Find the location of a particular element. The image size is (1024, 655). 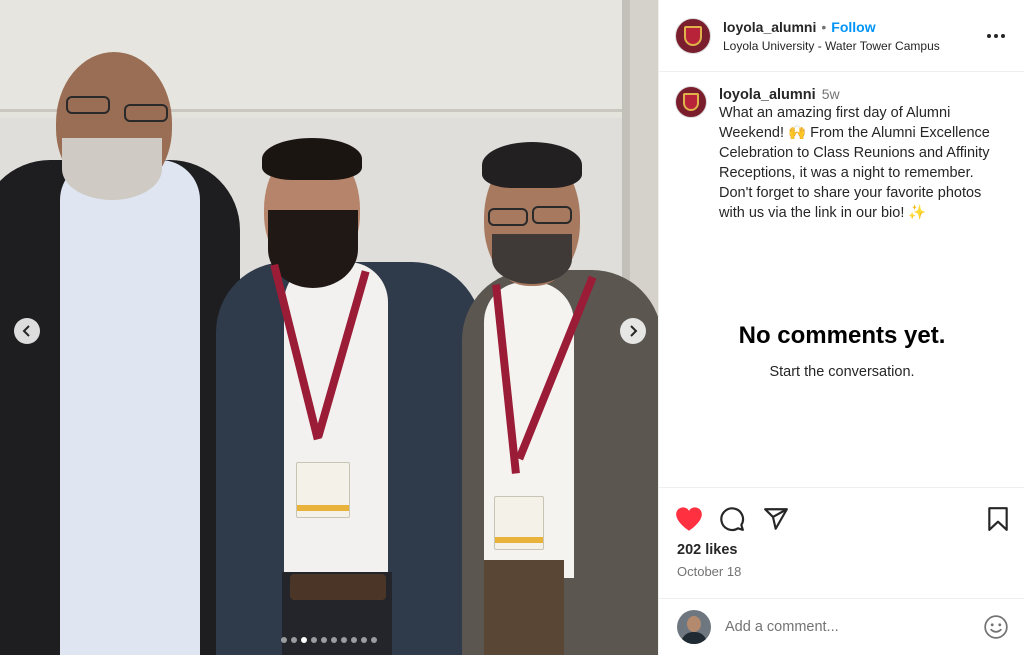

empty-comments: No comments yet. Start the conversation. is located at coordinates (841, 351).